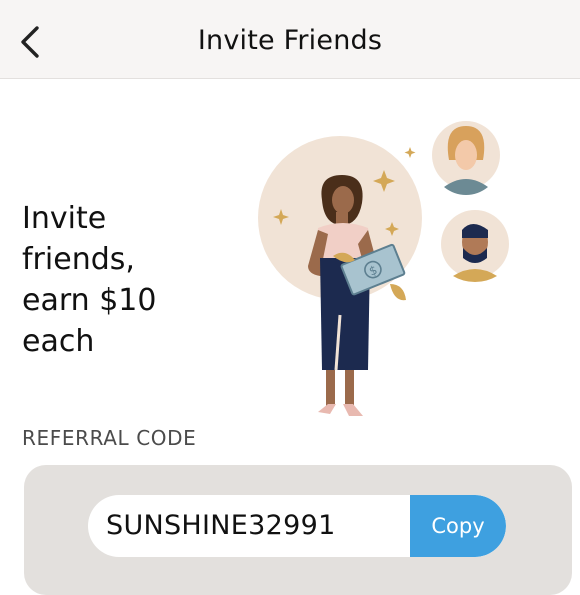 Image resolution: width=580 pixels, height=595 pixels. I want to click on app-header: Invite Friends, so click(290, 39).